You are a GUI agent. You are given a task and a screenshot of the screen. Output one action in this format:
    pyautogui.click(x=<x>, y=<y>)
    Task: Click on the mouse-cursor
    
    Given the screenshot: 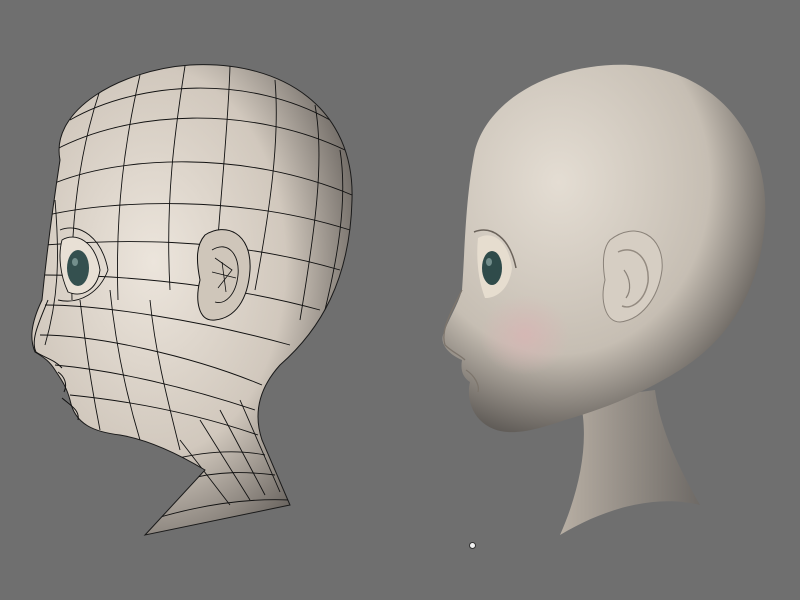 What is the action you would take?
    pyautogui.click(x=472, y=545)
    